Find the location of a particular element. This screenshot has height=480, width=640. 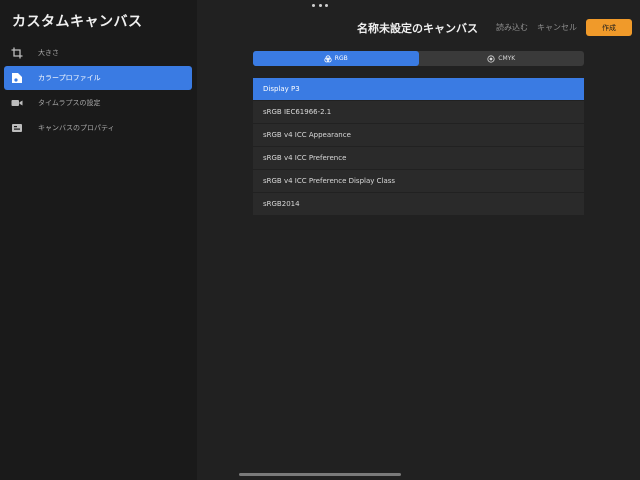

segment-label: CMYK is located at coordinates (507, 58).